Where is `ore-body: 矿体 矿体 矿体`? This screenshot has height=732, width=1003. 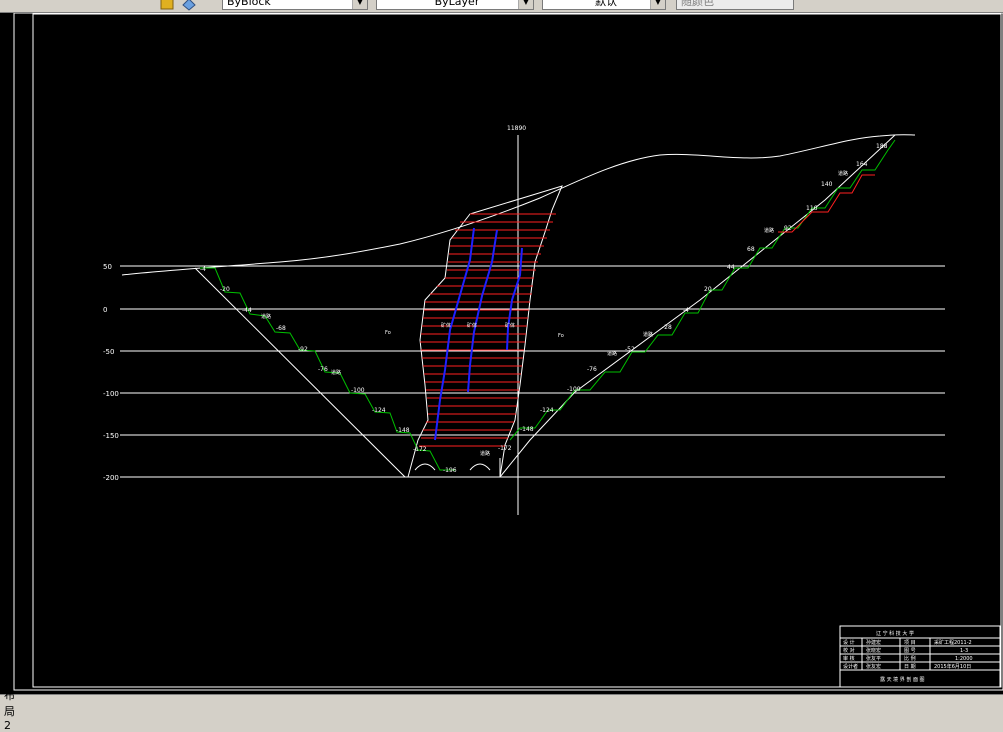 ore-body: 矿体 矿体 矿体 is located at coordinates (485, 331).